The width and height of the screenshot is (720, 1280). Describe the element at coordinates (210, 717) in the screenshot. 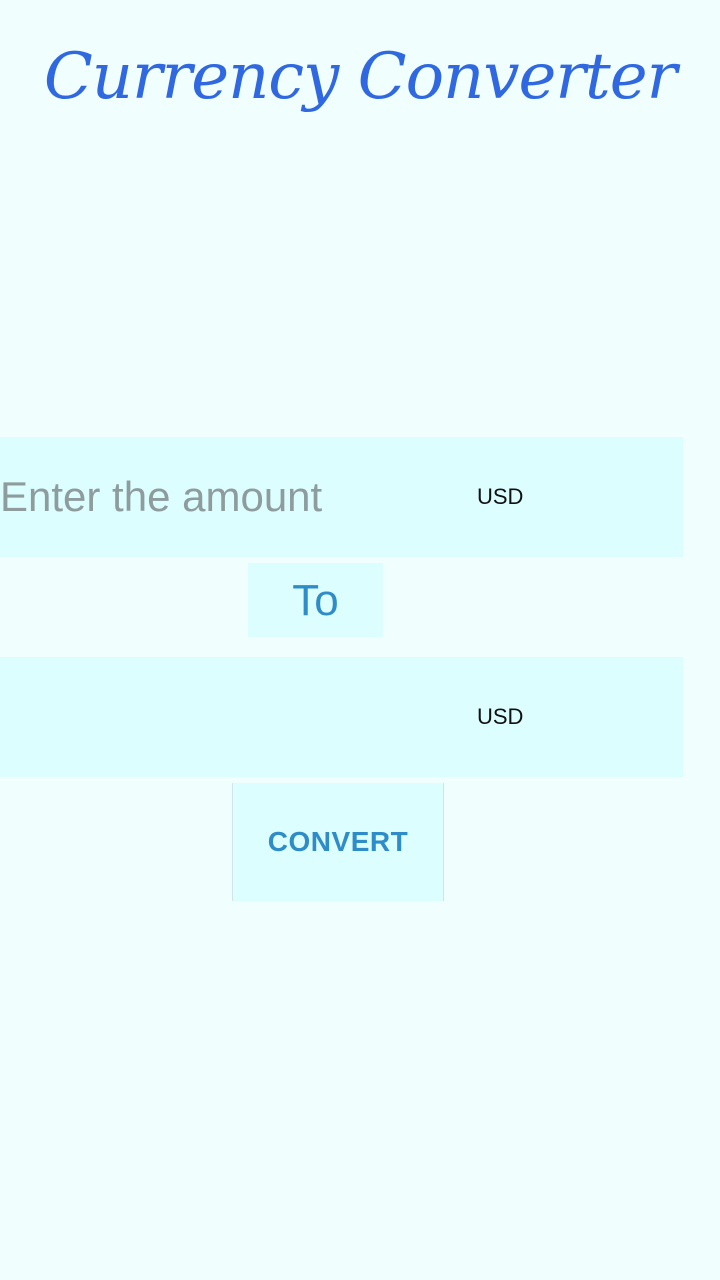

I see `converted-amount-field` at that location.